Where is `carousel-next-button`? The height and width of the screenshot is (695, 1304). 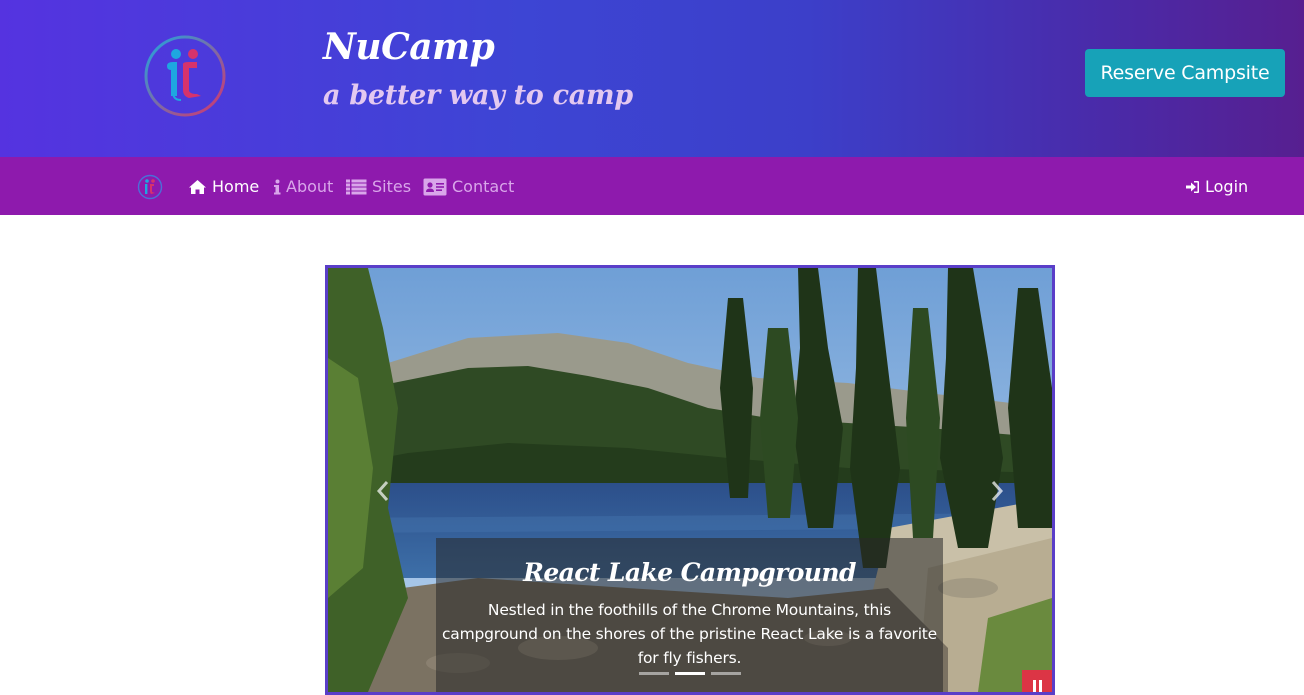 carousel-next-button is located at coordinates (997, 491).